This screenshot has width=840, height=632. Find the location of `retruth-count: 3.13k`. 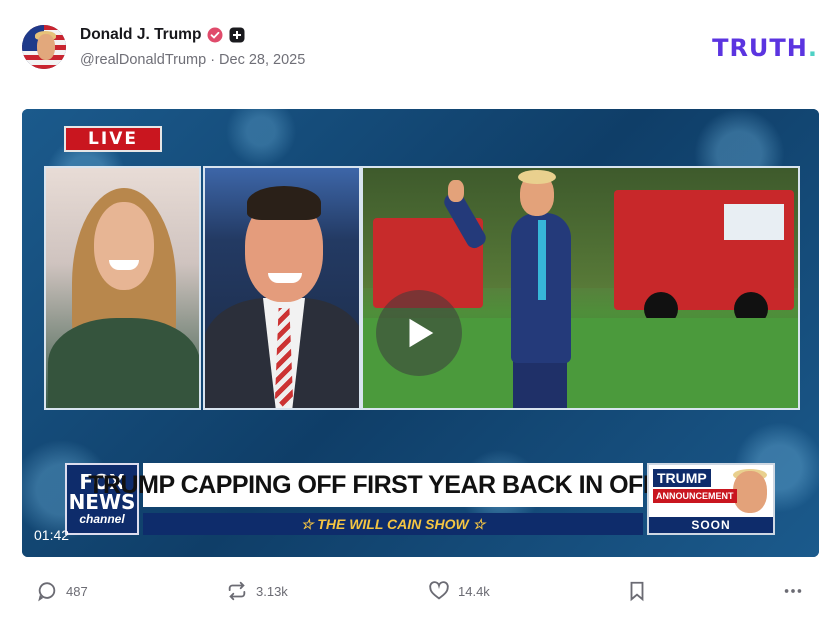

retruth-count: 3.13k is located at coordinates (272, 591).